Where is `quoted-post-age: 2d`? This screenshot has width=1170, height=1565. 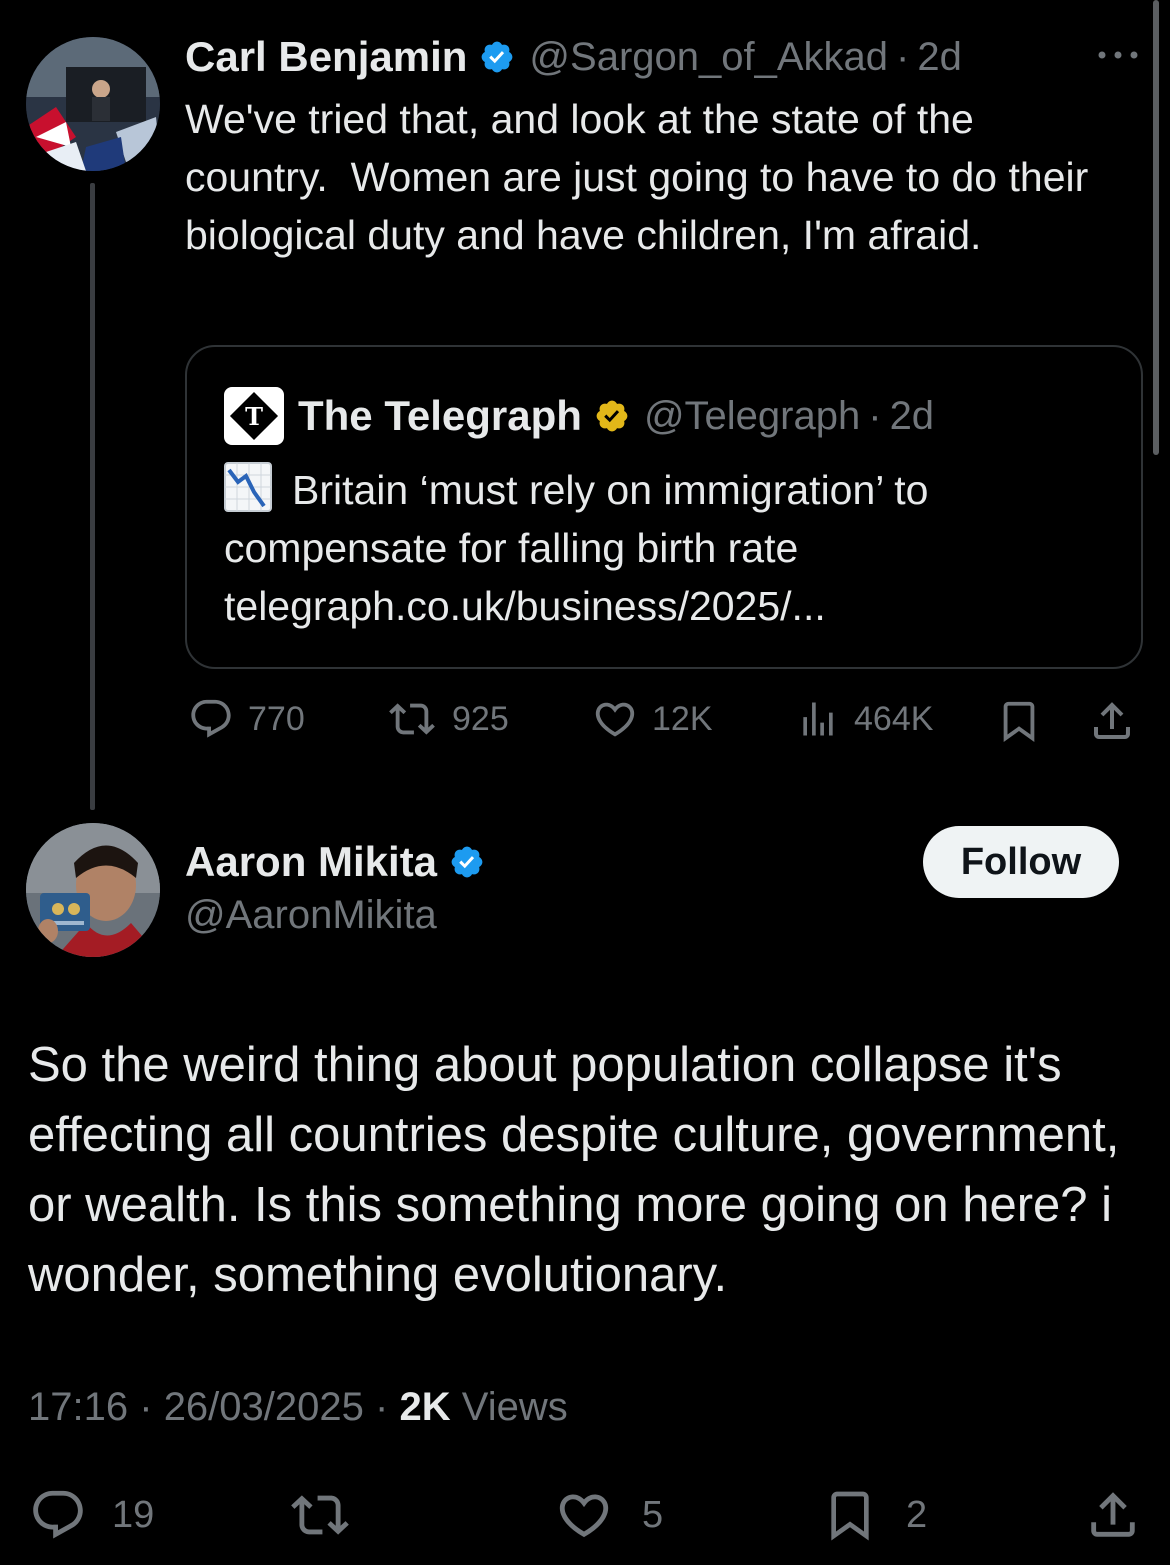 quoted-post-age: 2d is located at coordinates (912, 415).